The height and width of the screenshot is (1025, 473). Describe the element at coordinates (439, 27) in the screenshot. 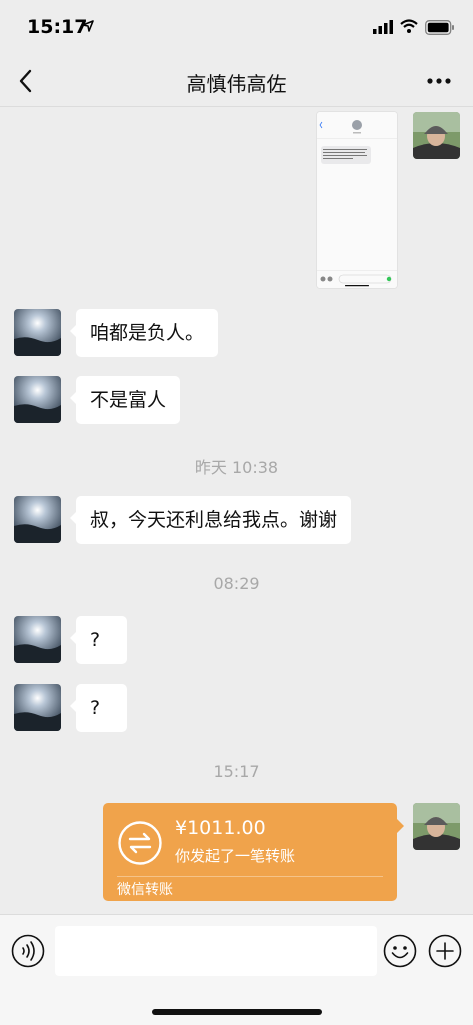

I see `battery-icon` at that location.